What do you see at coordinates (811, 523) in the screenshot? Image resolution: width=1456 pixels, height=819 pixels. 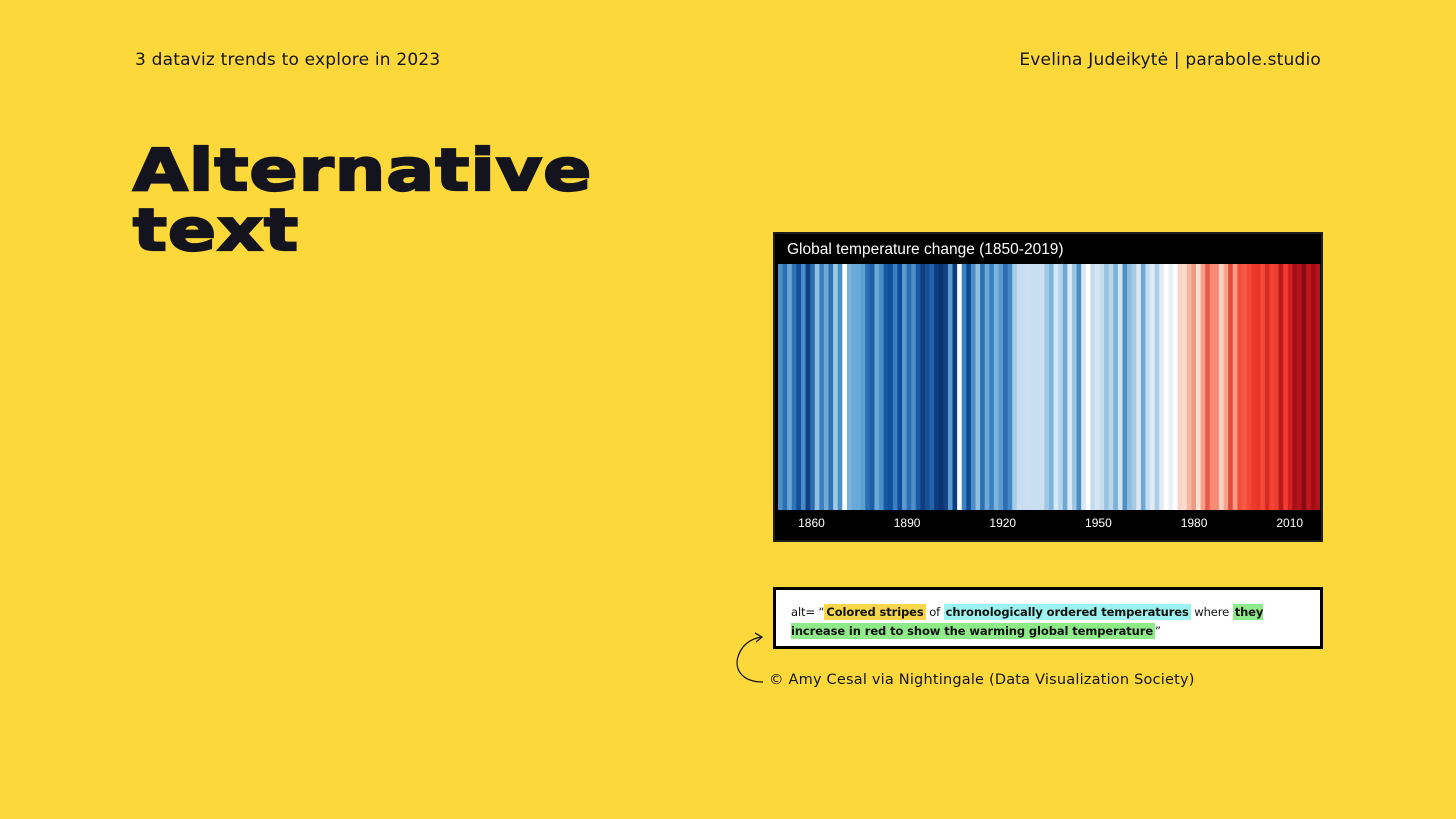 I see `x-tick-label: 1860` at bounding box center [811, 523].